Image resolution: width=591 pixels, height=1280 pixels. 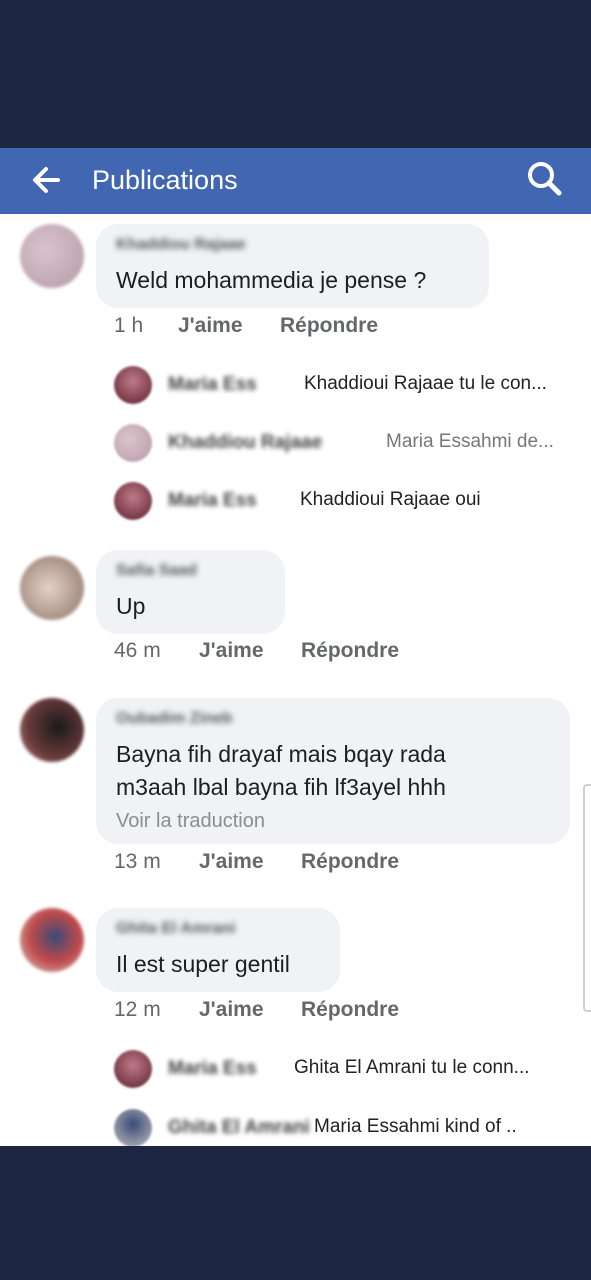 What do you see at coordinates (181, 244) in the screenshot?
I see `comment-author: Khaddiou Rajaae` at bounding box center [181, 244].